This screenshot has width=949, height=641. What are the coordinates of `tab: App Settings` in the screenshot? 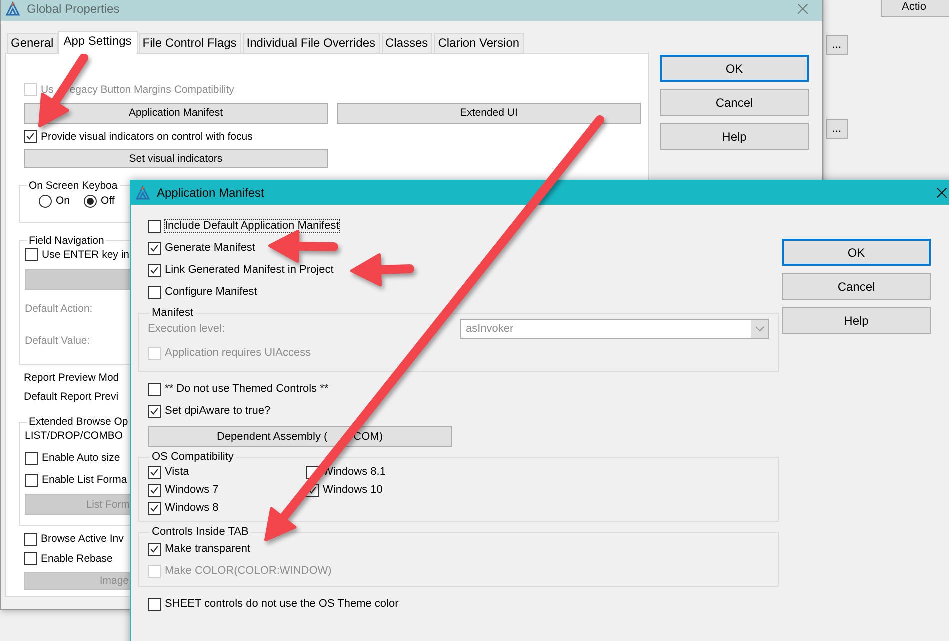 It's located at (98, 42).